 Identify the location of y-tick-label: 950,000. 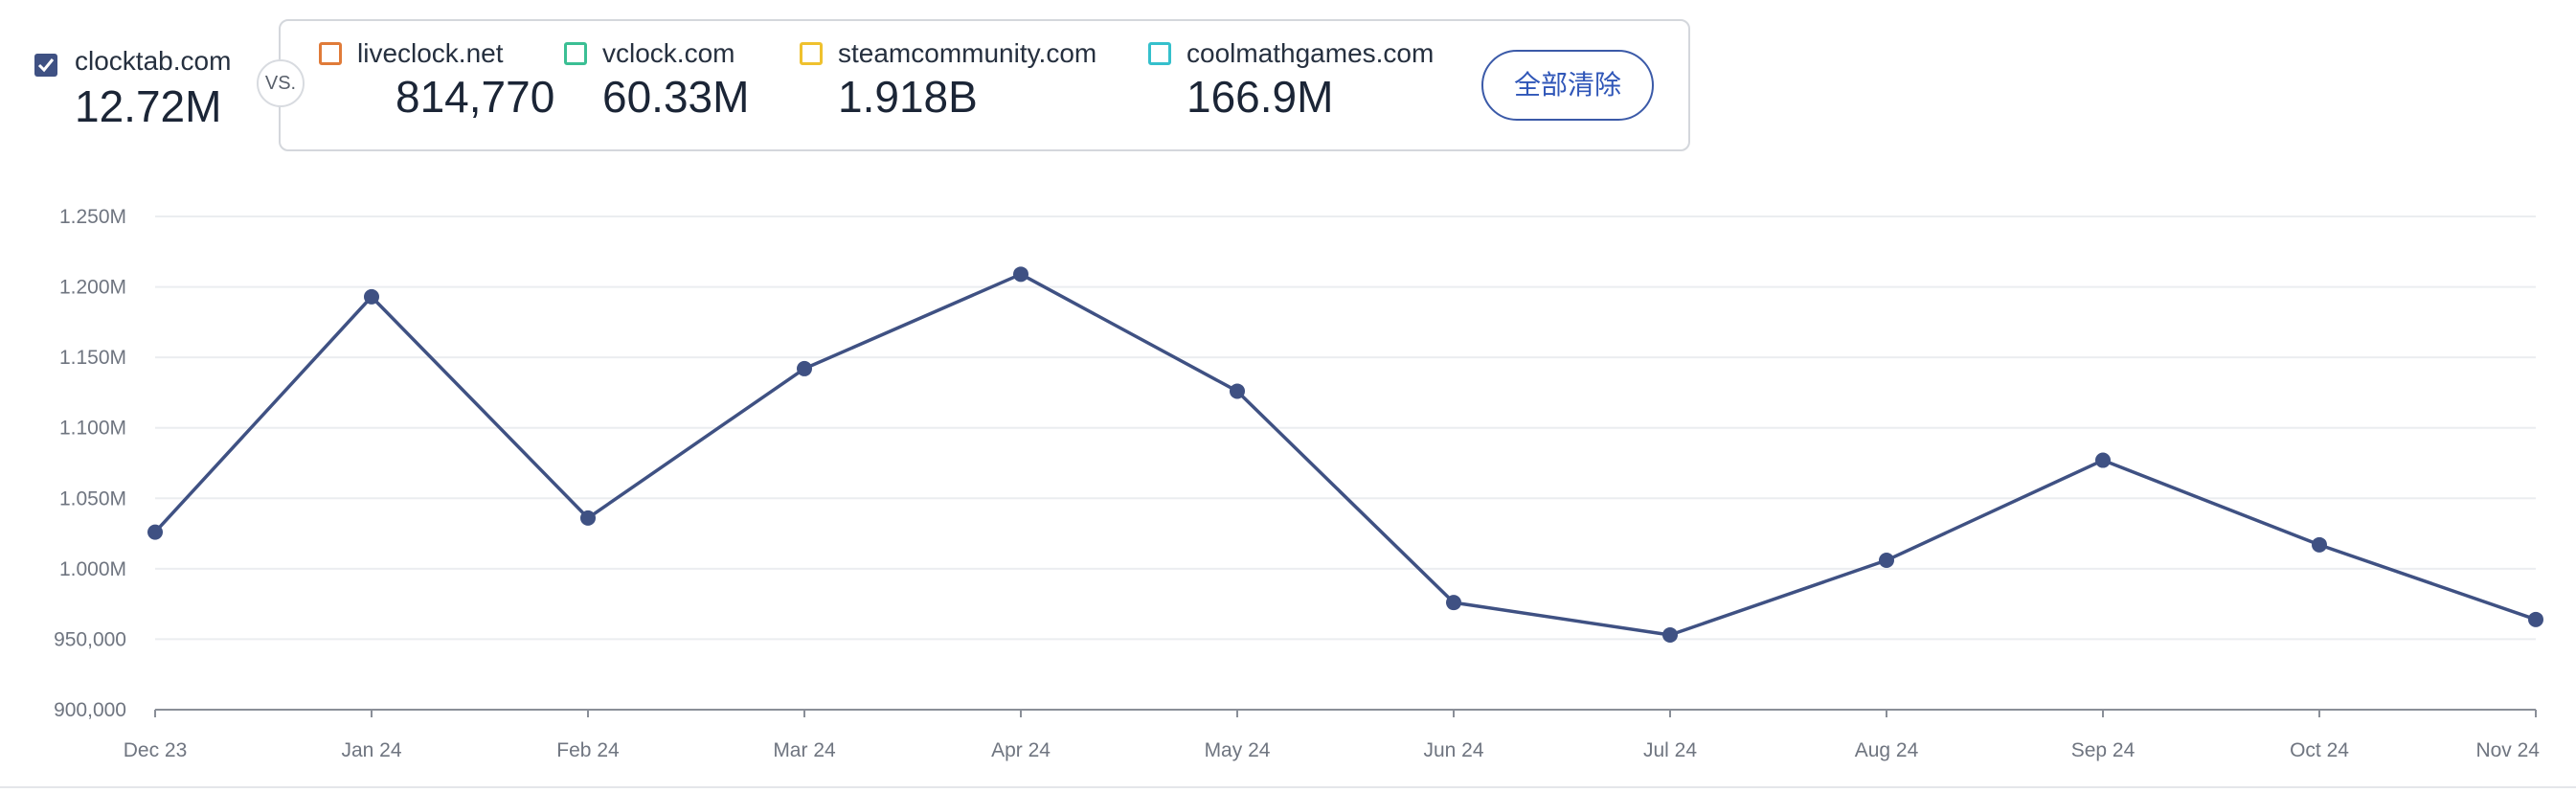
(90, 639).